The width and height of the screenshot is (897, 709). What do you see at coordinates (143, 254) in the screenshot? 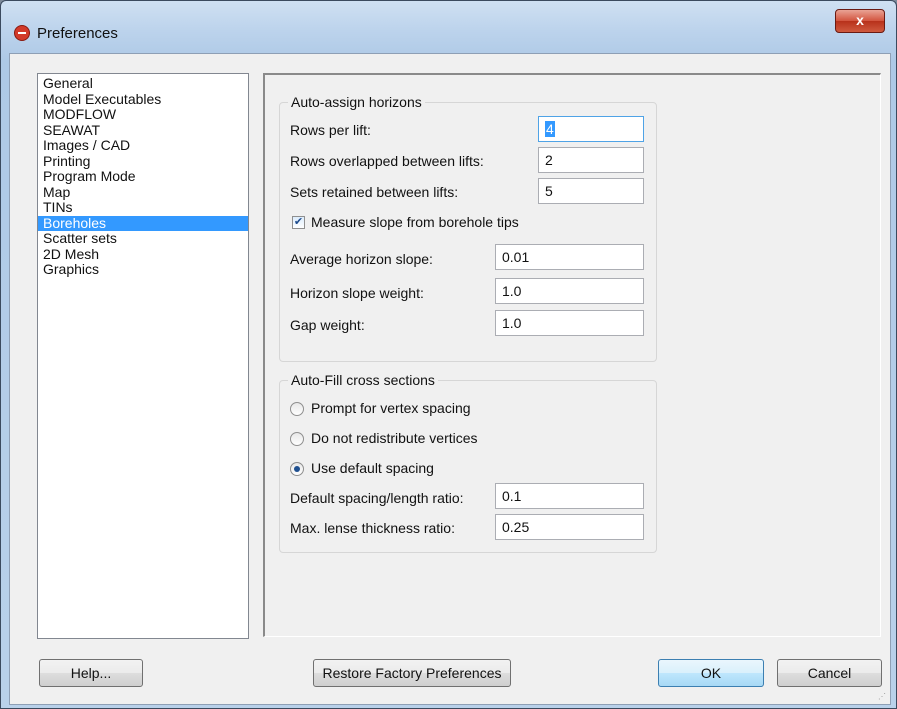
I see `sidebar-item-2d-mesh: 2D Mesh` at bounding box center [143, 254].